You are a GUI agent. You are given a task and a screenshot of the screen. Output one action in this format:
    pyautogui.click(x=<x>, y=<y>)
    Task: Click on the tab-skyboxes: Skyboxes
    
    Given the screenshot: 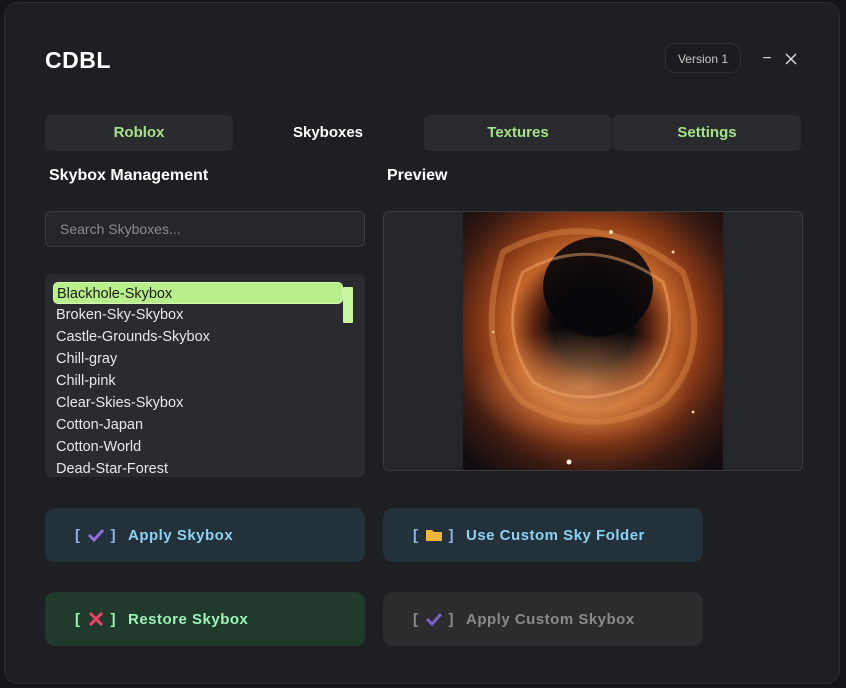 What is the action you would take?
    pyautogui.click(x=328, y=133)
    